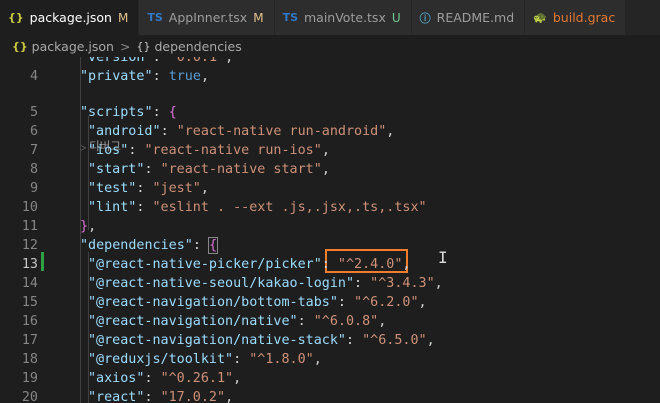  I want to click on line-number: 12, so click(29, 245).